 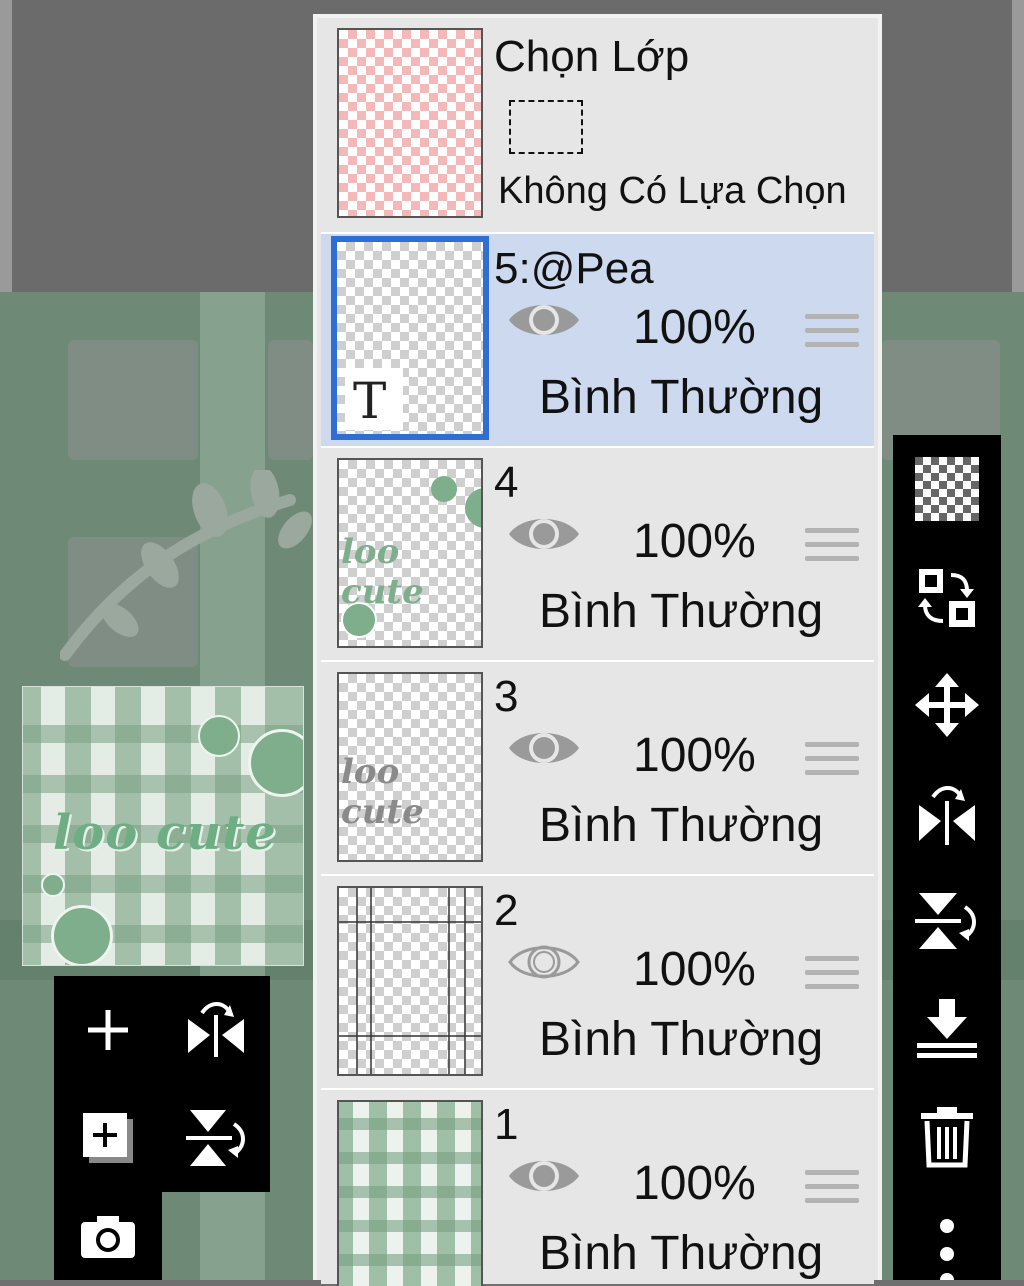 What do you see at coordinates (597, 1188) in the screenshot?
I see `layer-row: 1 100% Bình Thường` at bounding box center [597, 1188].